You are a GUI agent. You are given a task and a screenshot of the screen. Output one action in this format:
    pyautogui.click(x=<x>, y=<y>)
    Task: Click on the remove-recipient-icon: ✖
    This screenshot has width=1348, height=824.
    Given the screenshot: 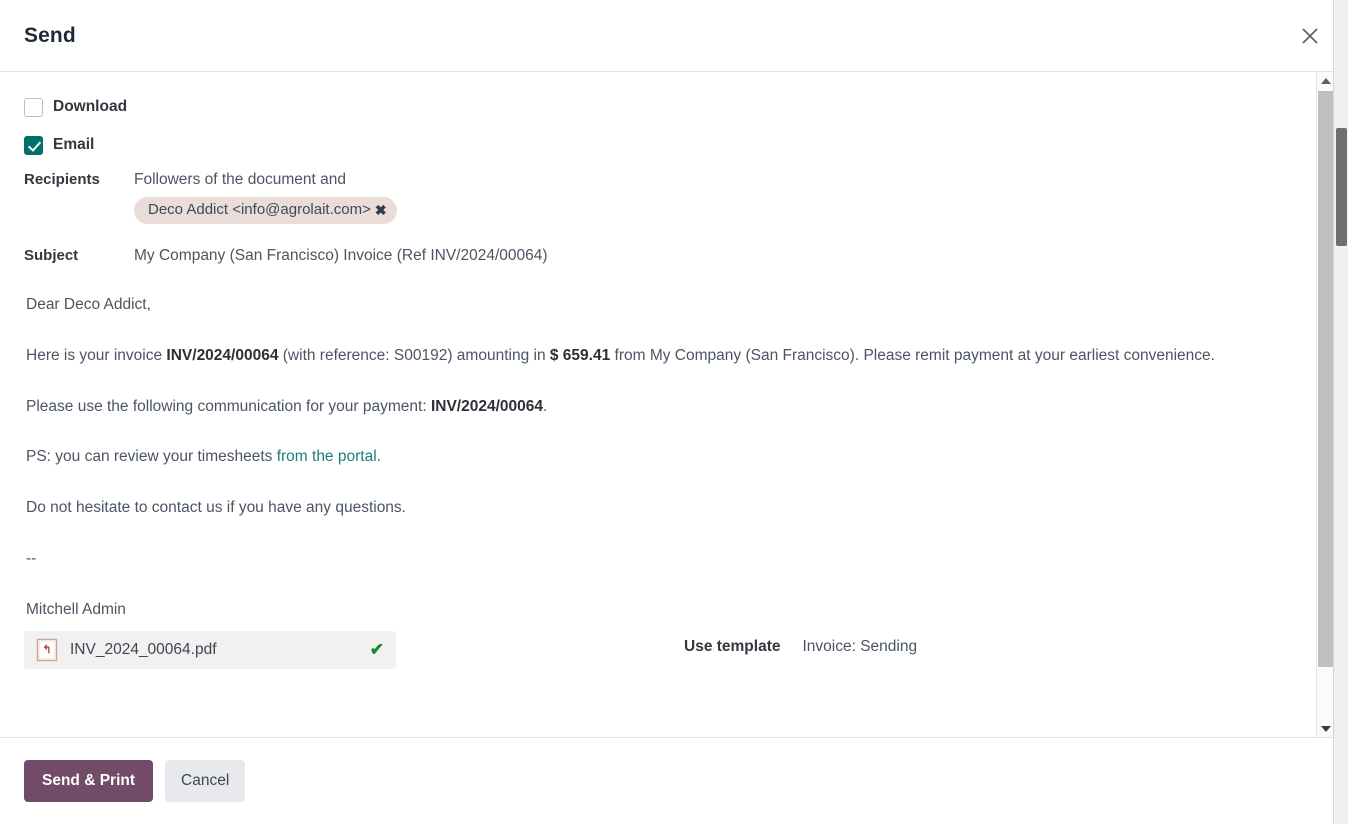 What is the action you would take?
    pyautogui.click(x=381, y=210)
    